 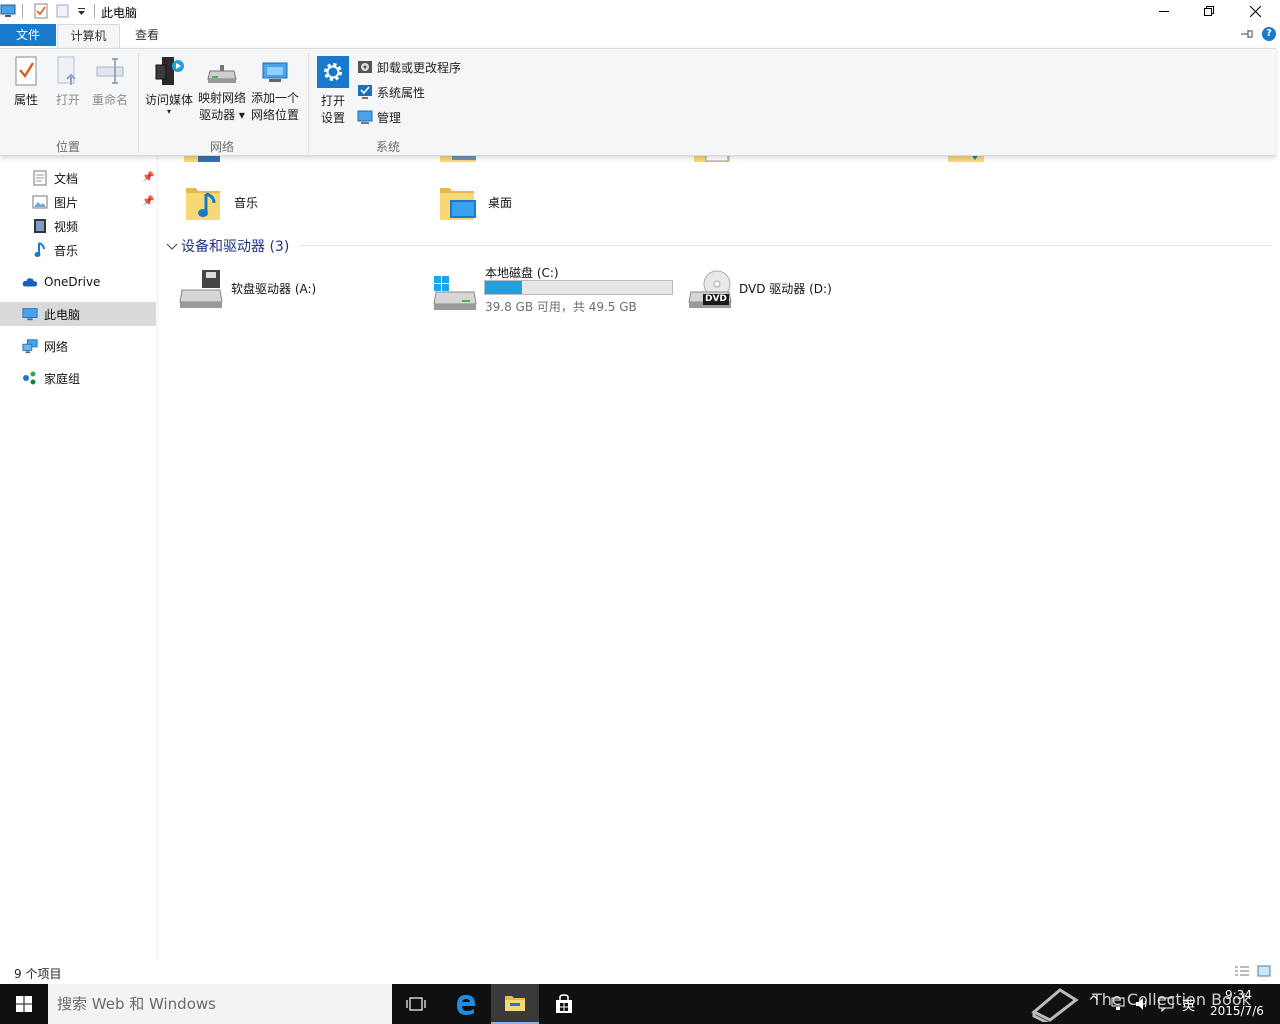 I want to click on floppy-drive-icon, so click(x=201, y=289).